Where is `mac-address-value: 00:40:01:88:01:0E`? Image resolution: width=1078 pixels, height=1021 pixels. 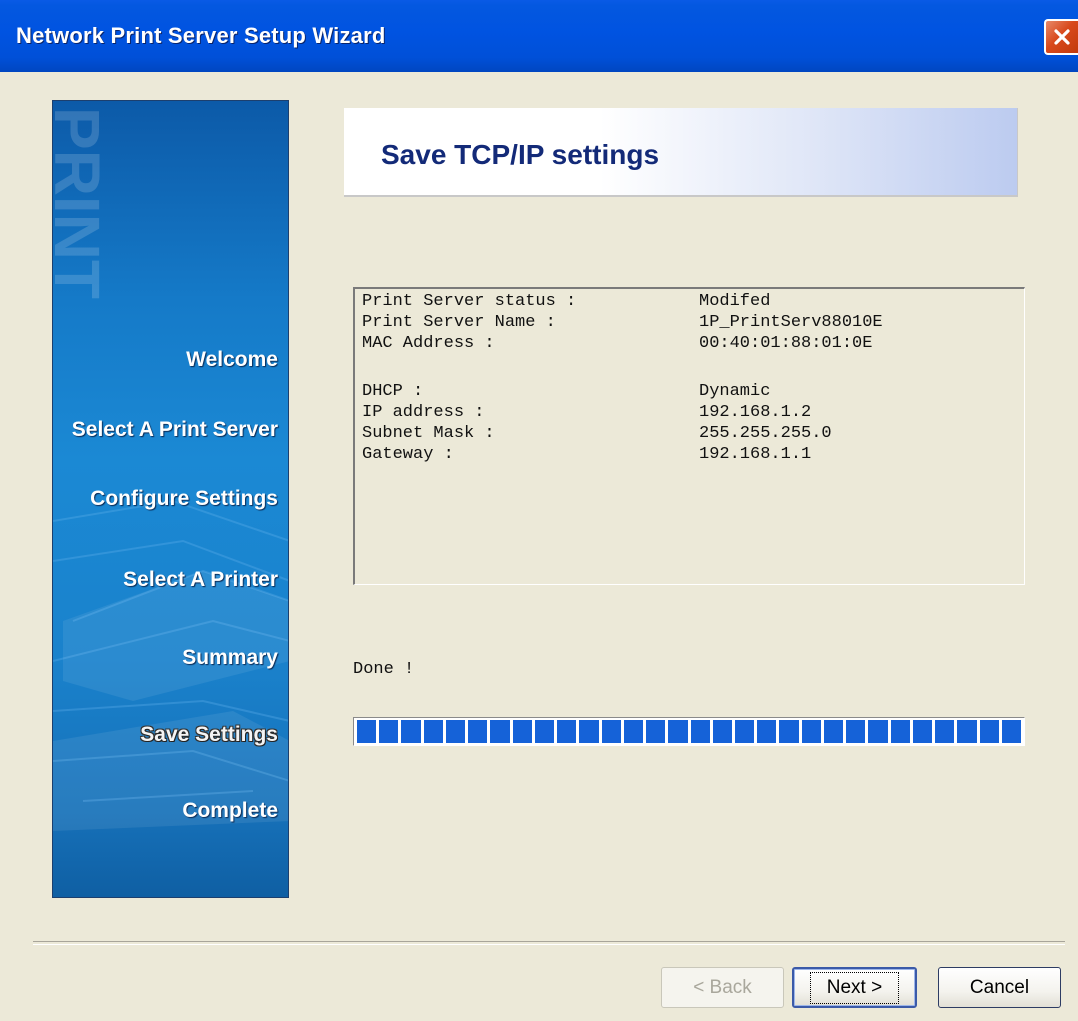
mac-address-value: 00:40:01:88:01:0E is located at coordinates (786, 343).